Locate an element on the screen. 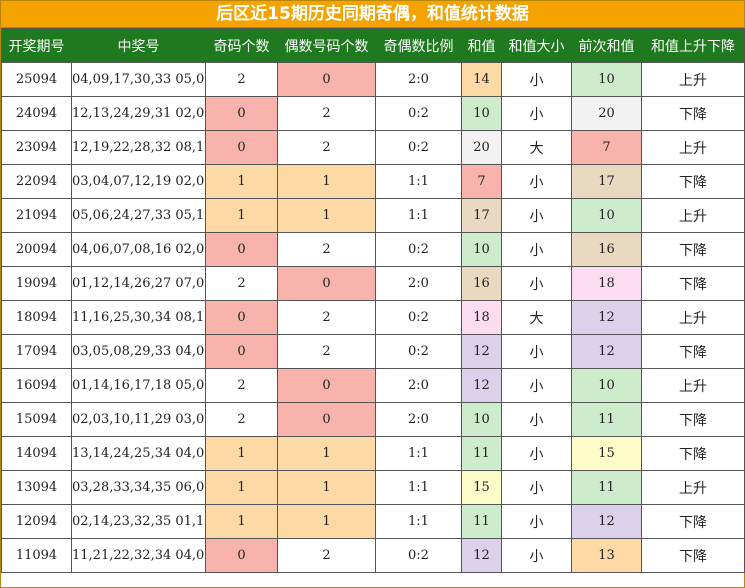  table-row: 18094 11,16,25,30,34 08,10 0 2 0:2 18 大 12 上升 is located at coordinates (373, 317).